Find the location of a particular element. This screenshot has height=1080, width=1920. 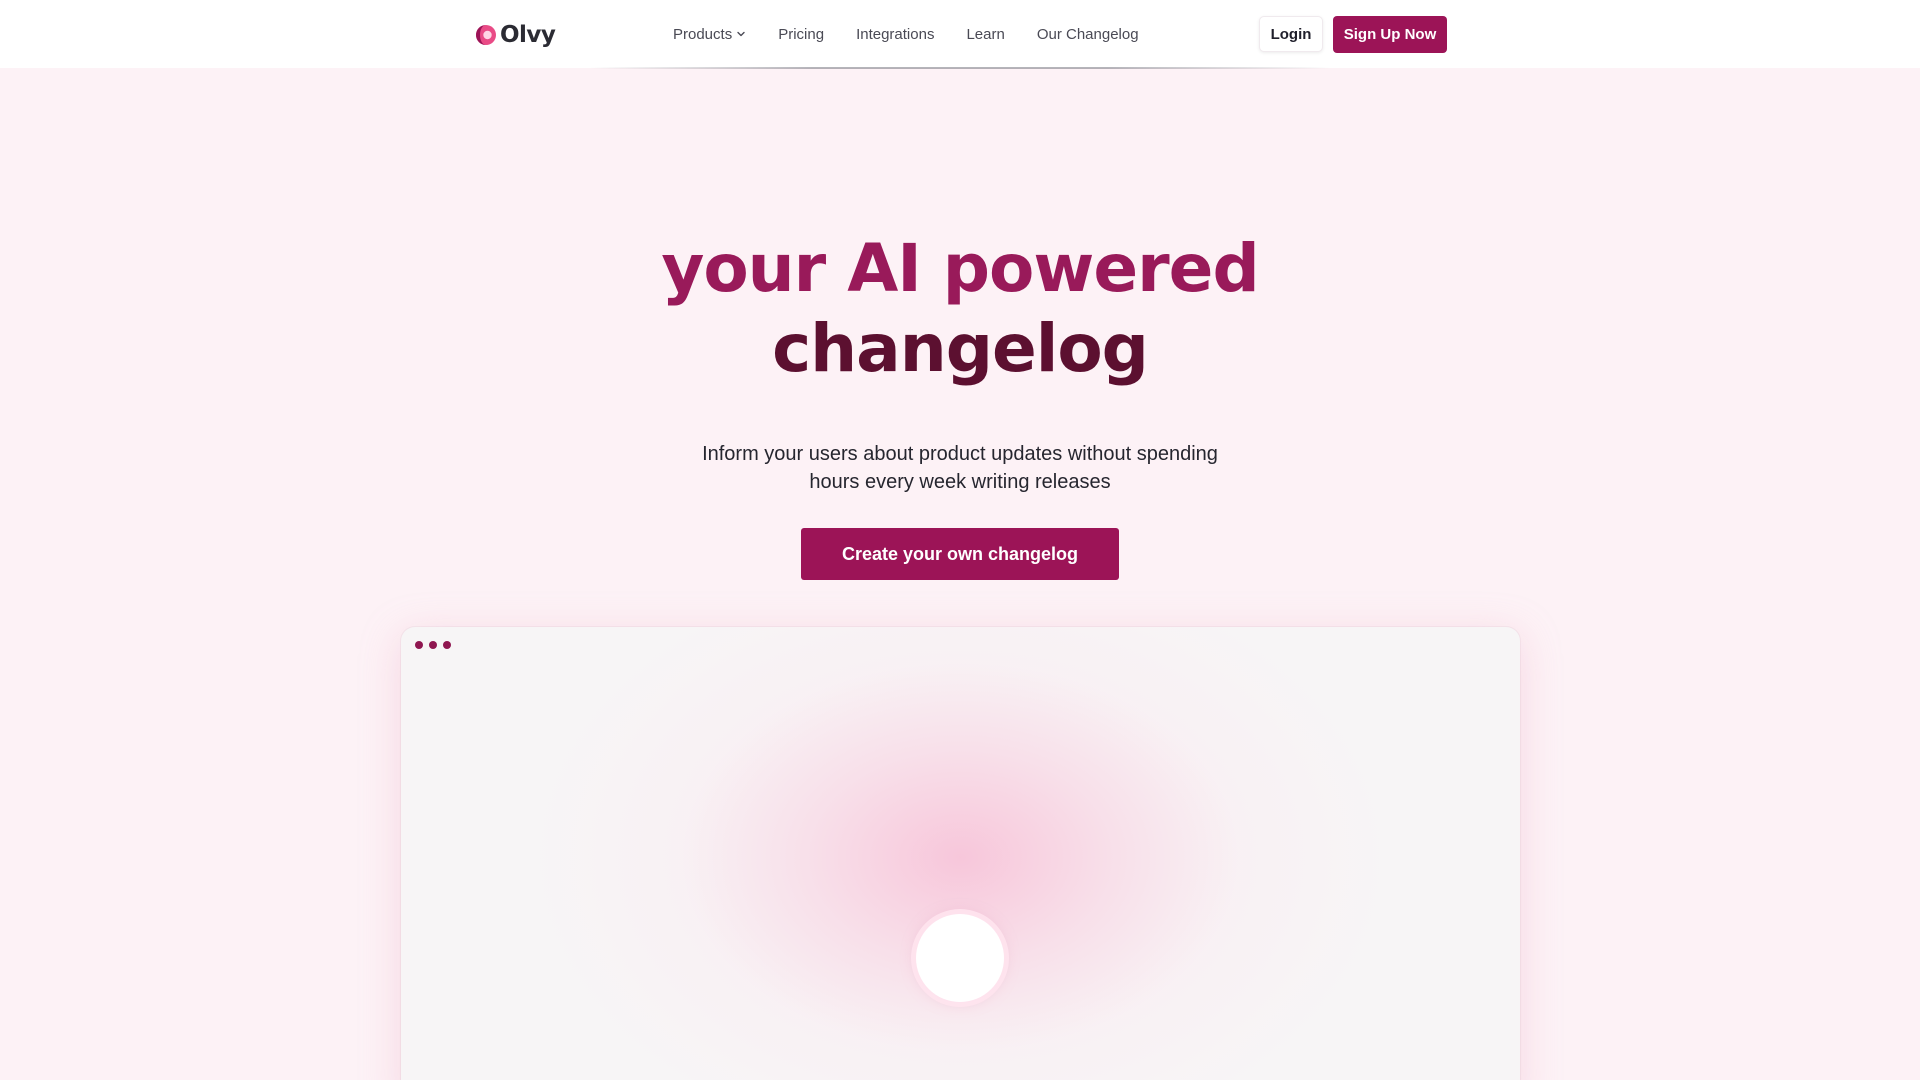

hero-title-line-1: your AI powered is located at coordinates (960, 268).